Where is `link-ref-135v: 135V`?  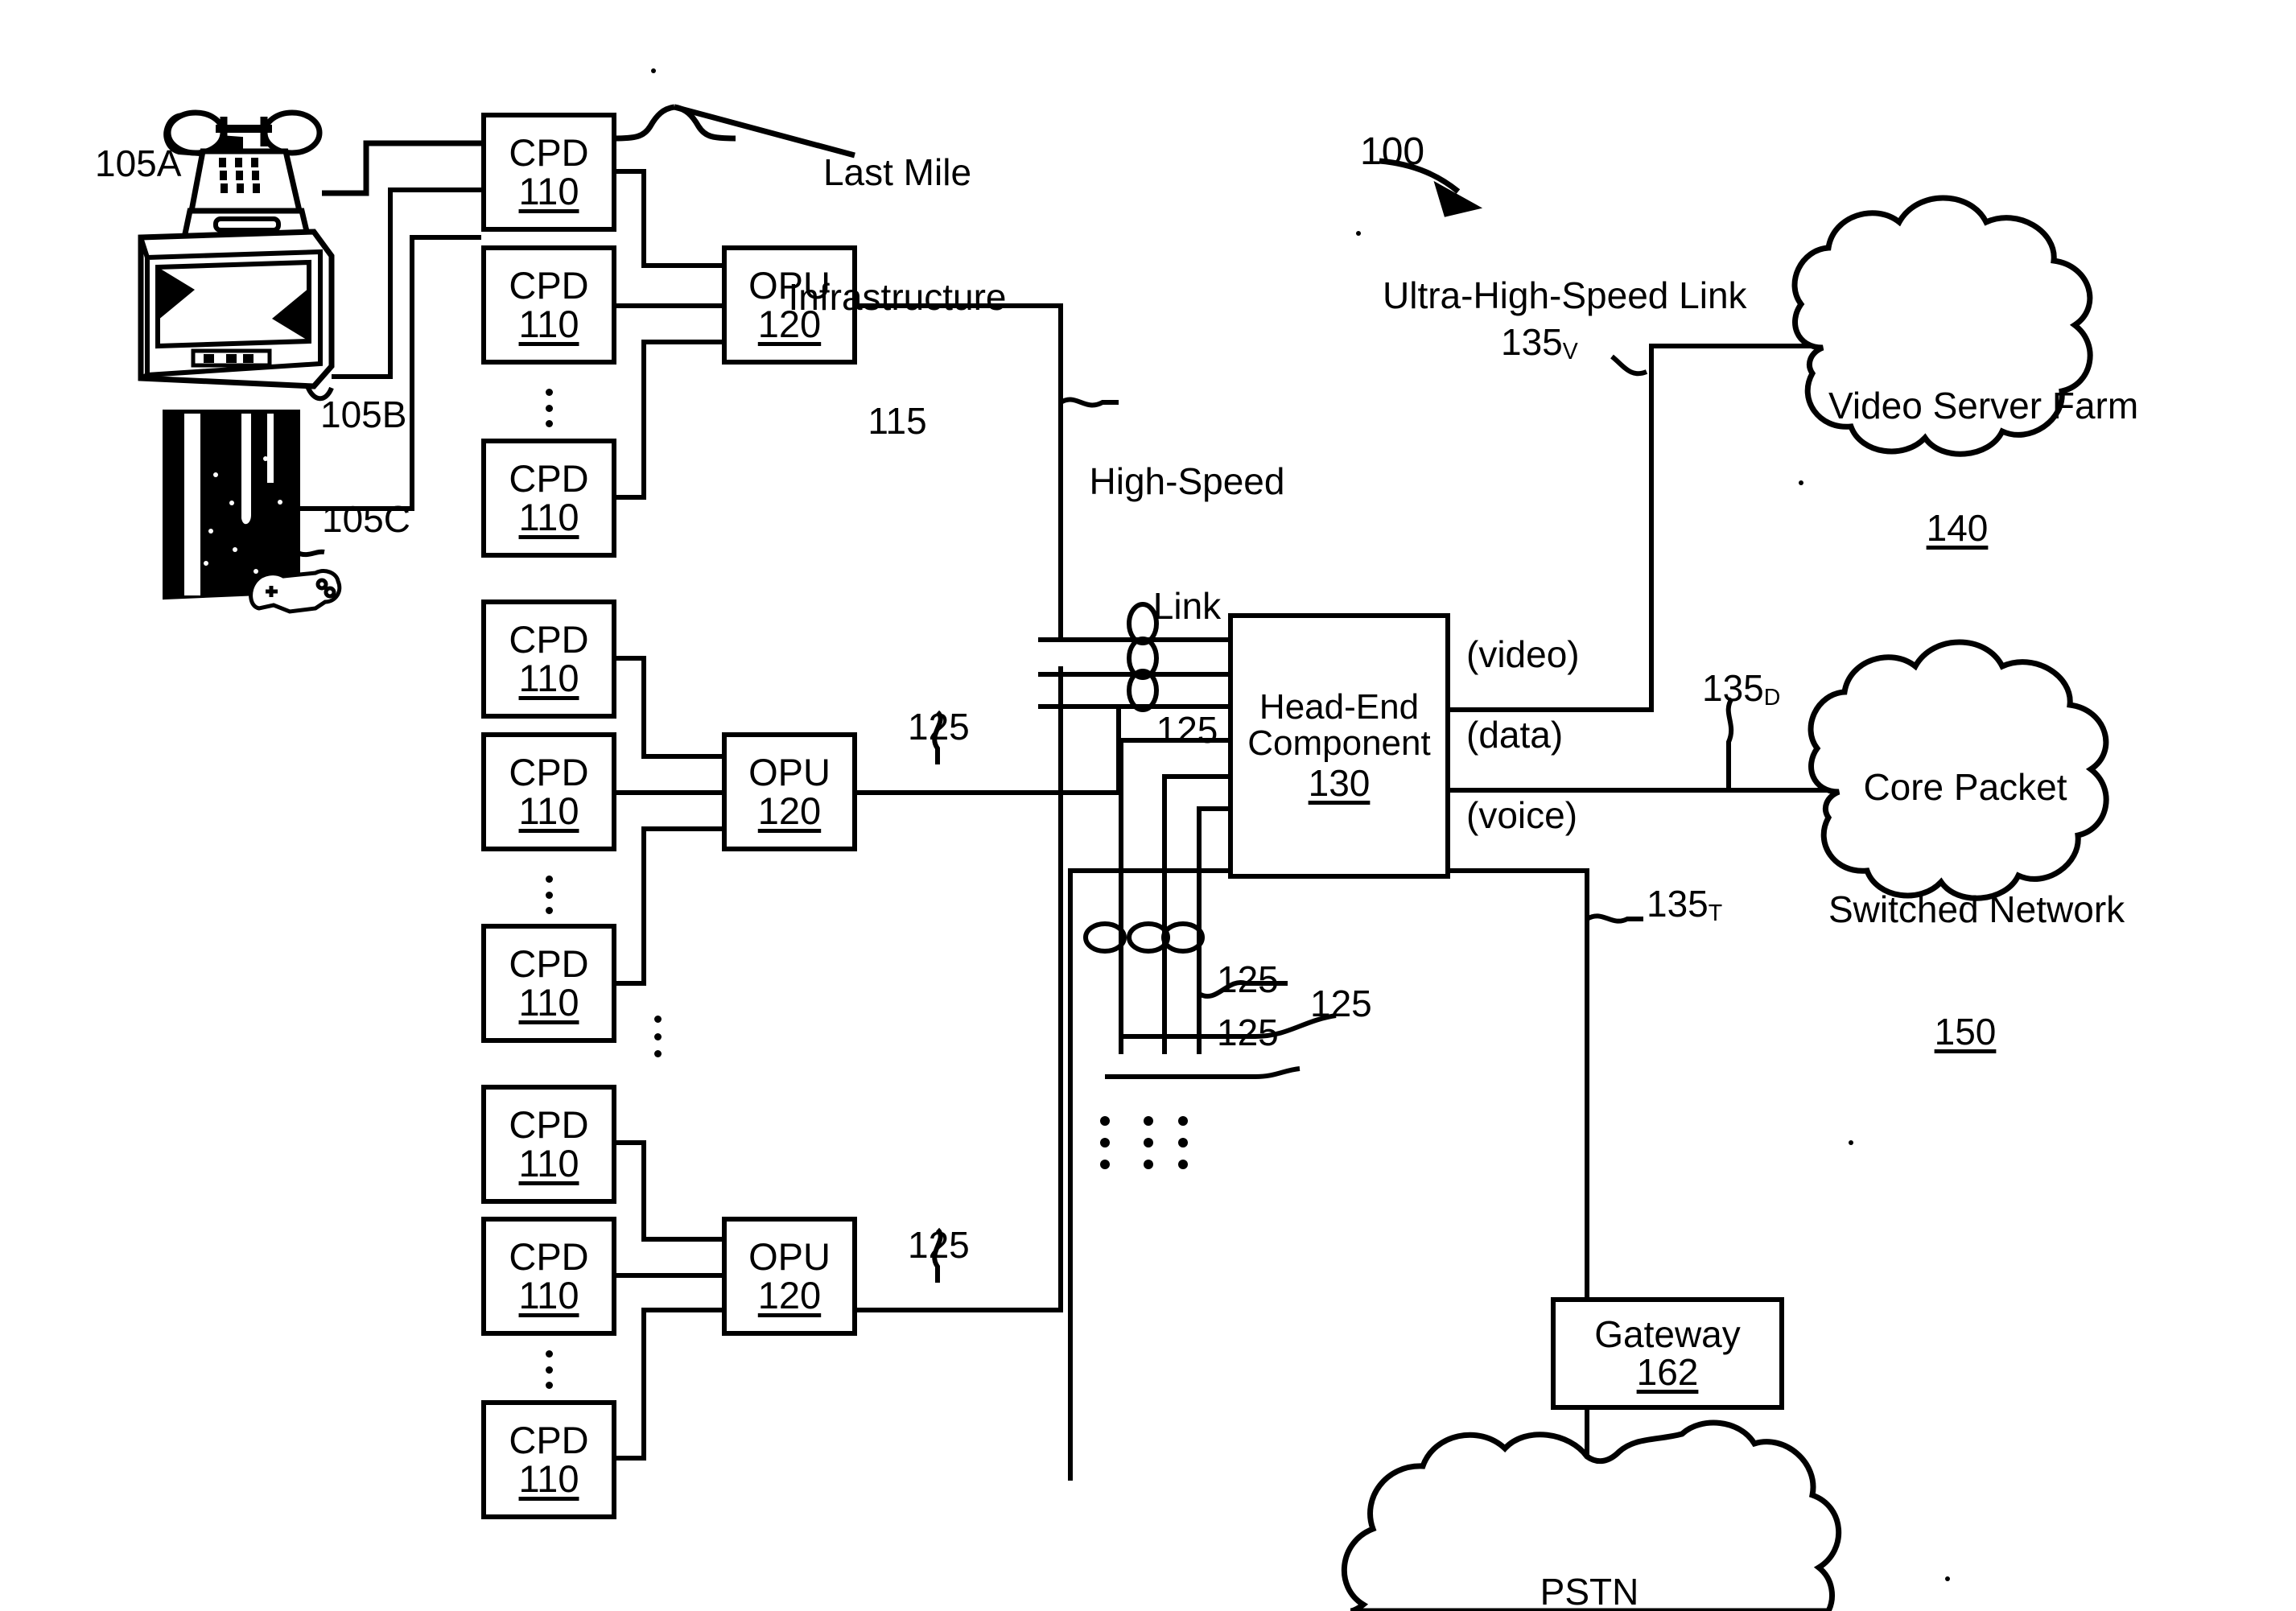 link-ref-135v: 135V is located at coordinates (1539, 343).